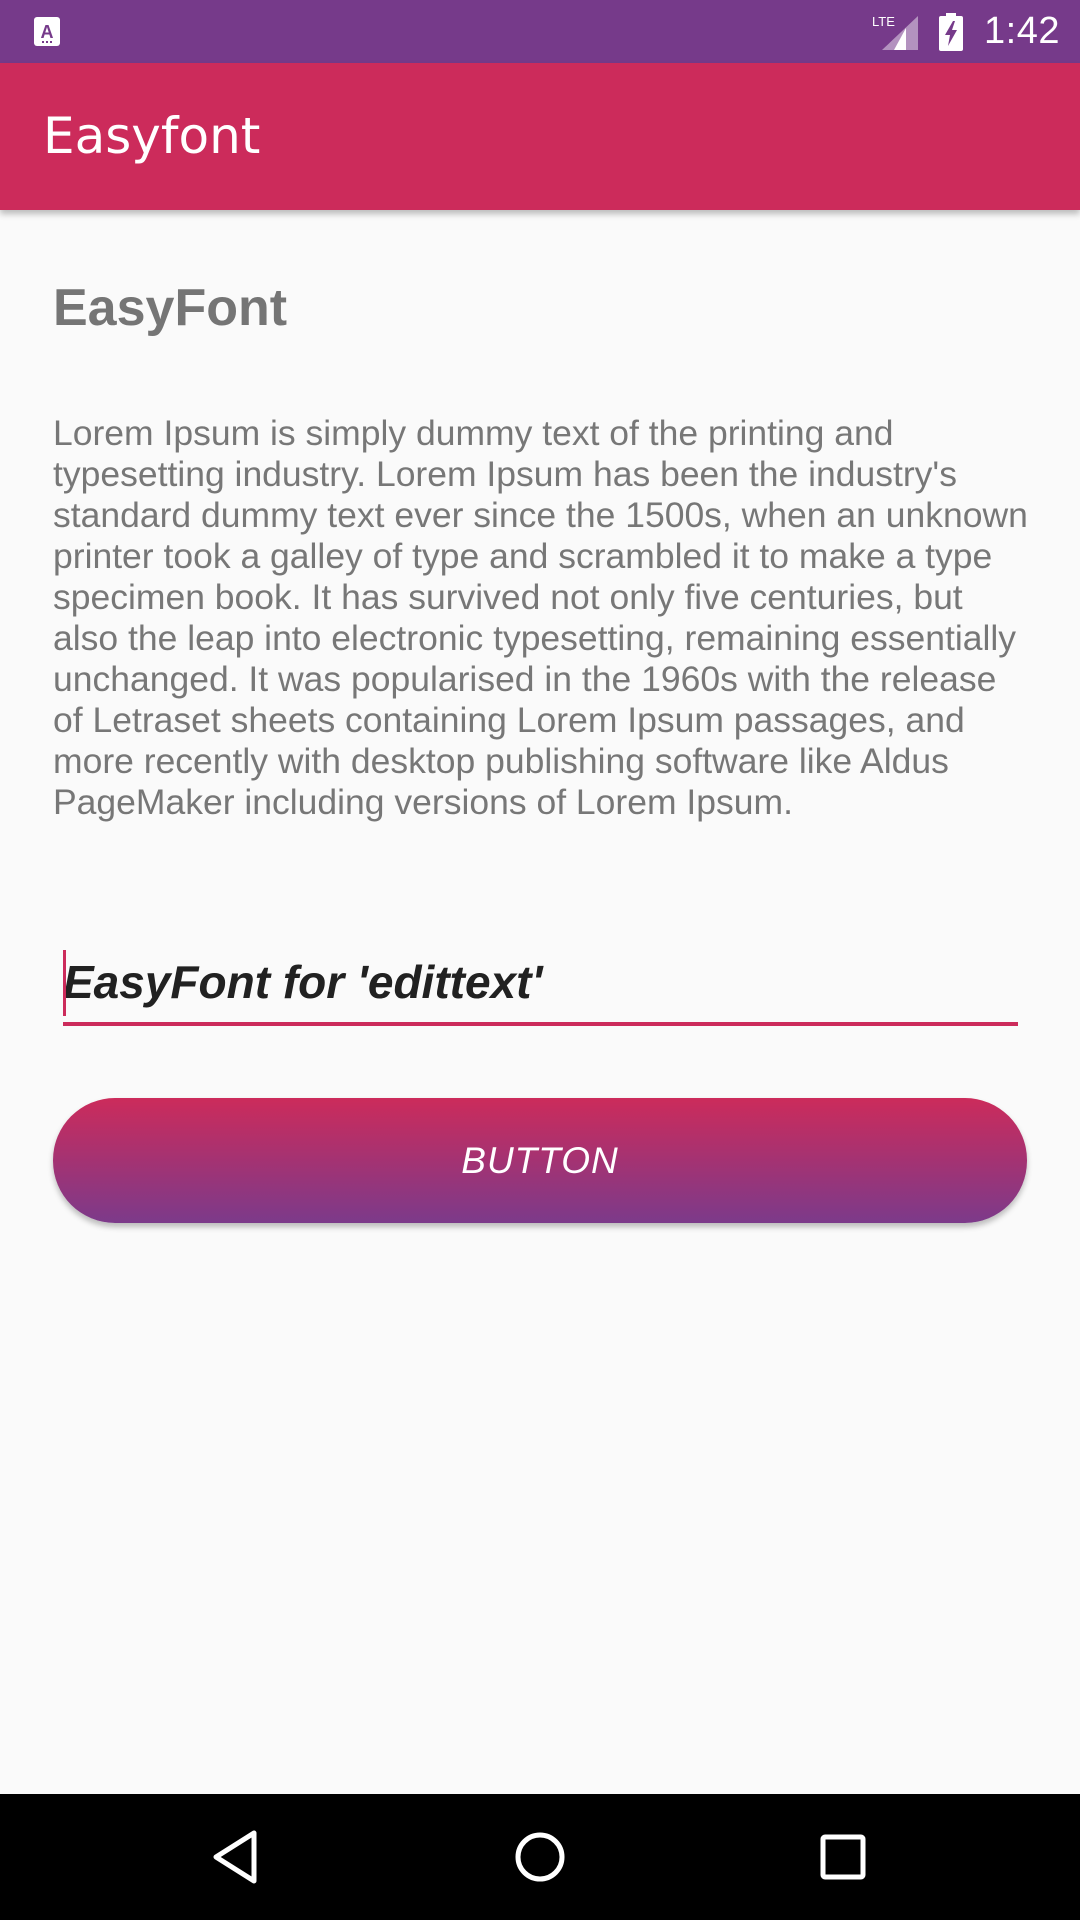 The width and height of the screenshot is (1080, 1920). Describe the element at coordinates (170, 308) in the screenshot. I see `content-title: EasyFont` at that location.